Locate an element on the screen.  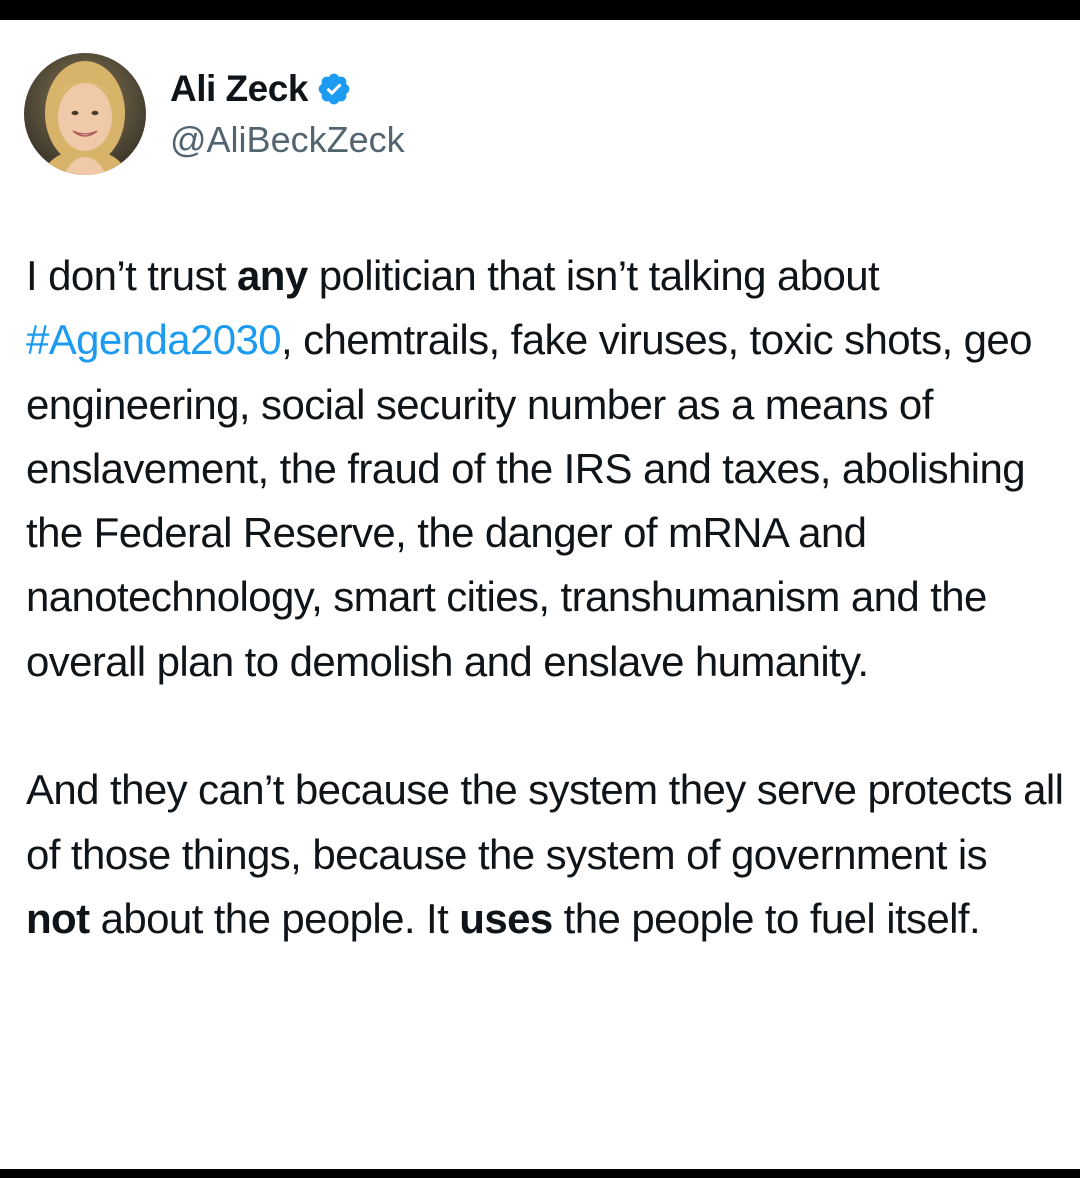
text-segment: politician that isn’t talking about is located at coordinates (593, 275).